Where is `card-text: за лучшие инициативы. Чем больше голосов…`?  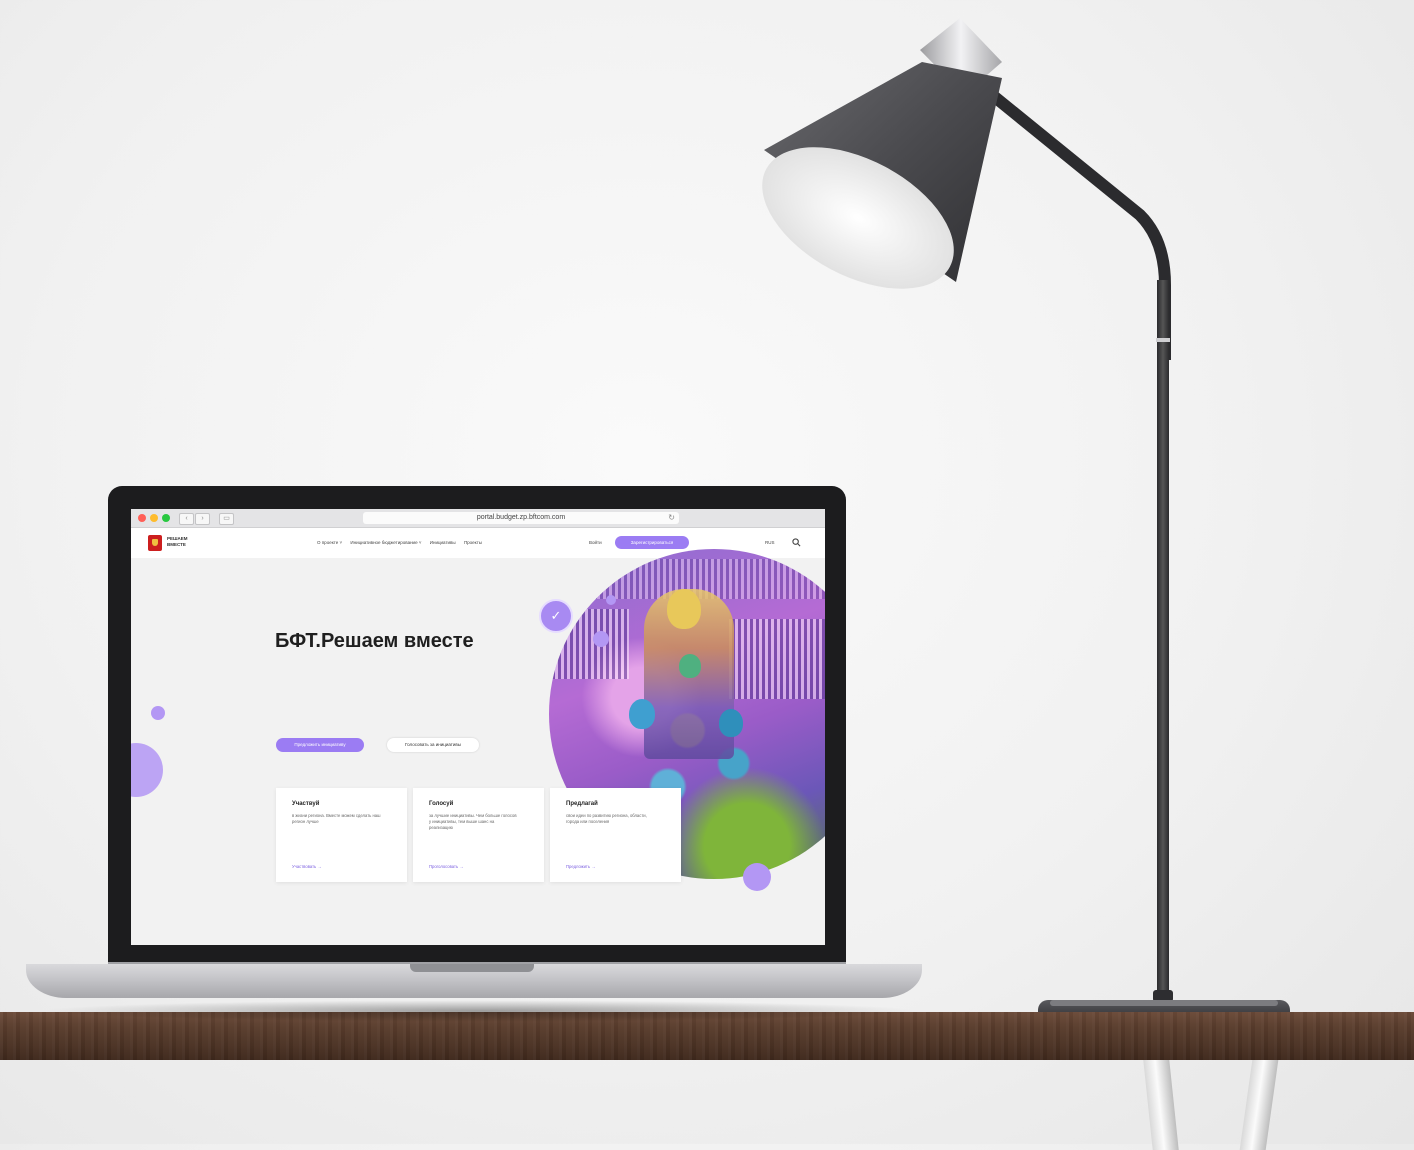
card-text: за лучшие инициативы. Чем больше голосов… is located at coordinates (473, 821).